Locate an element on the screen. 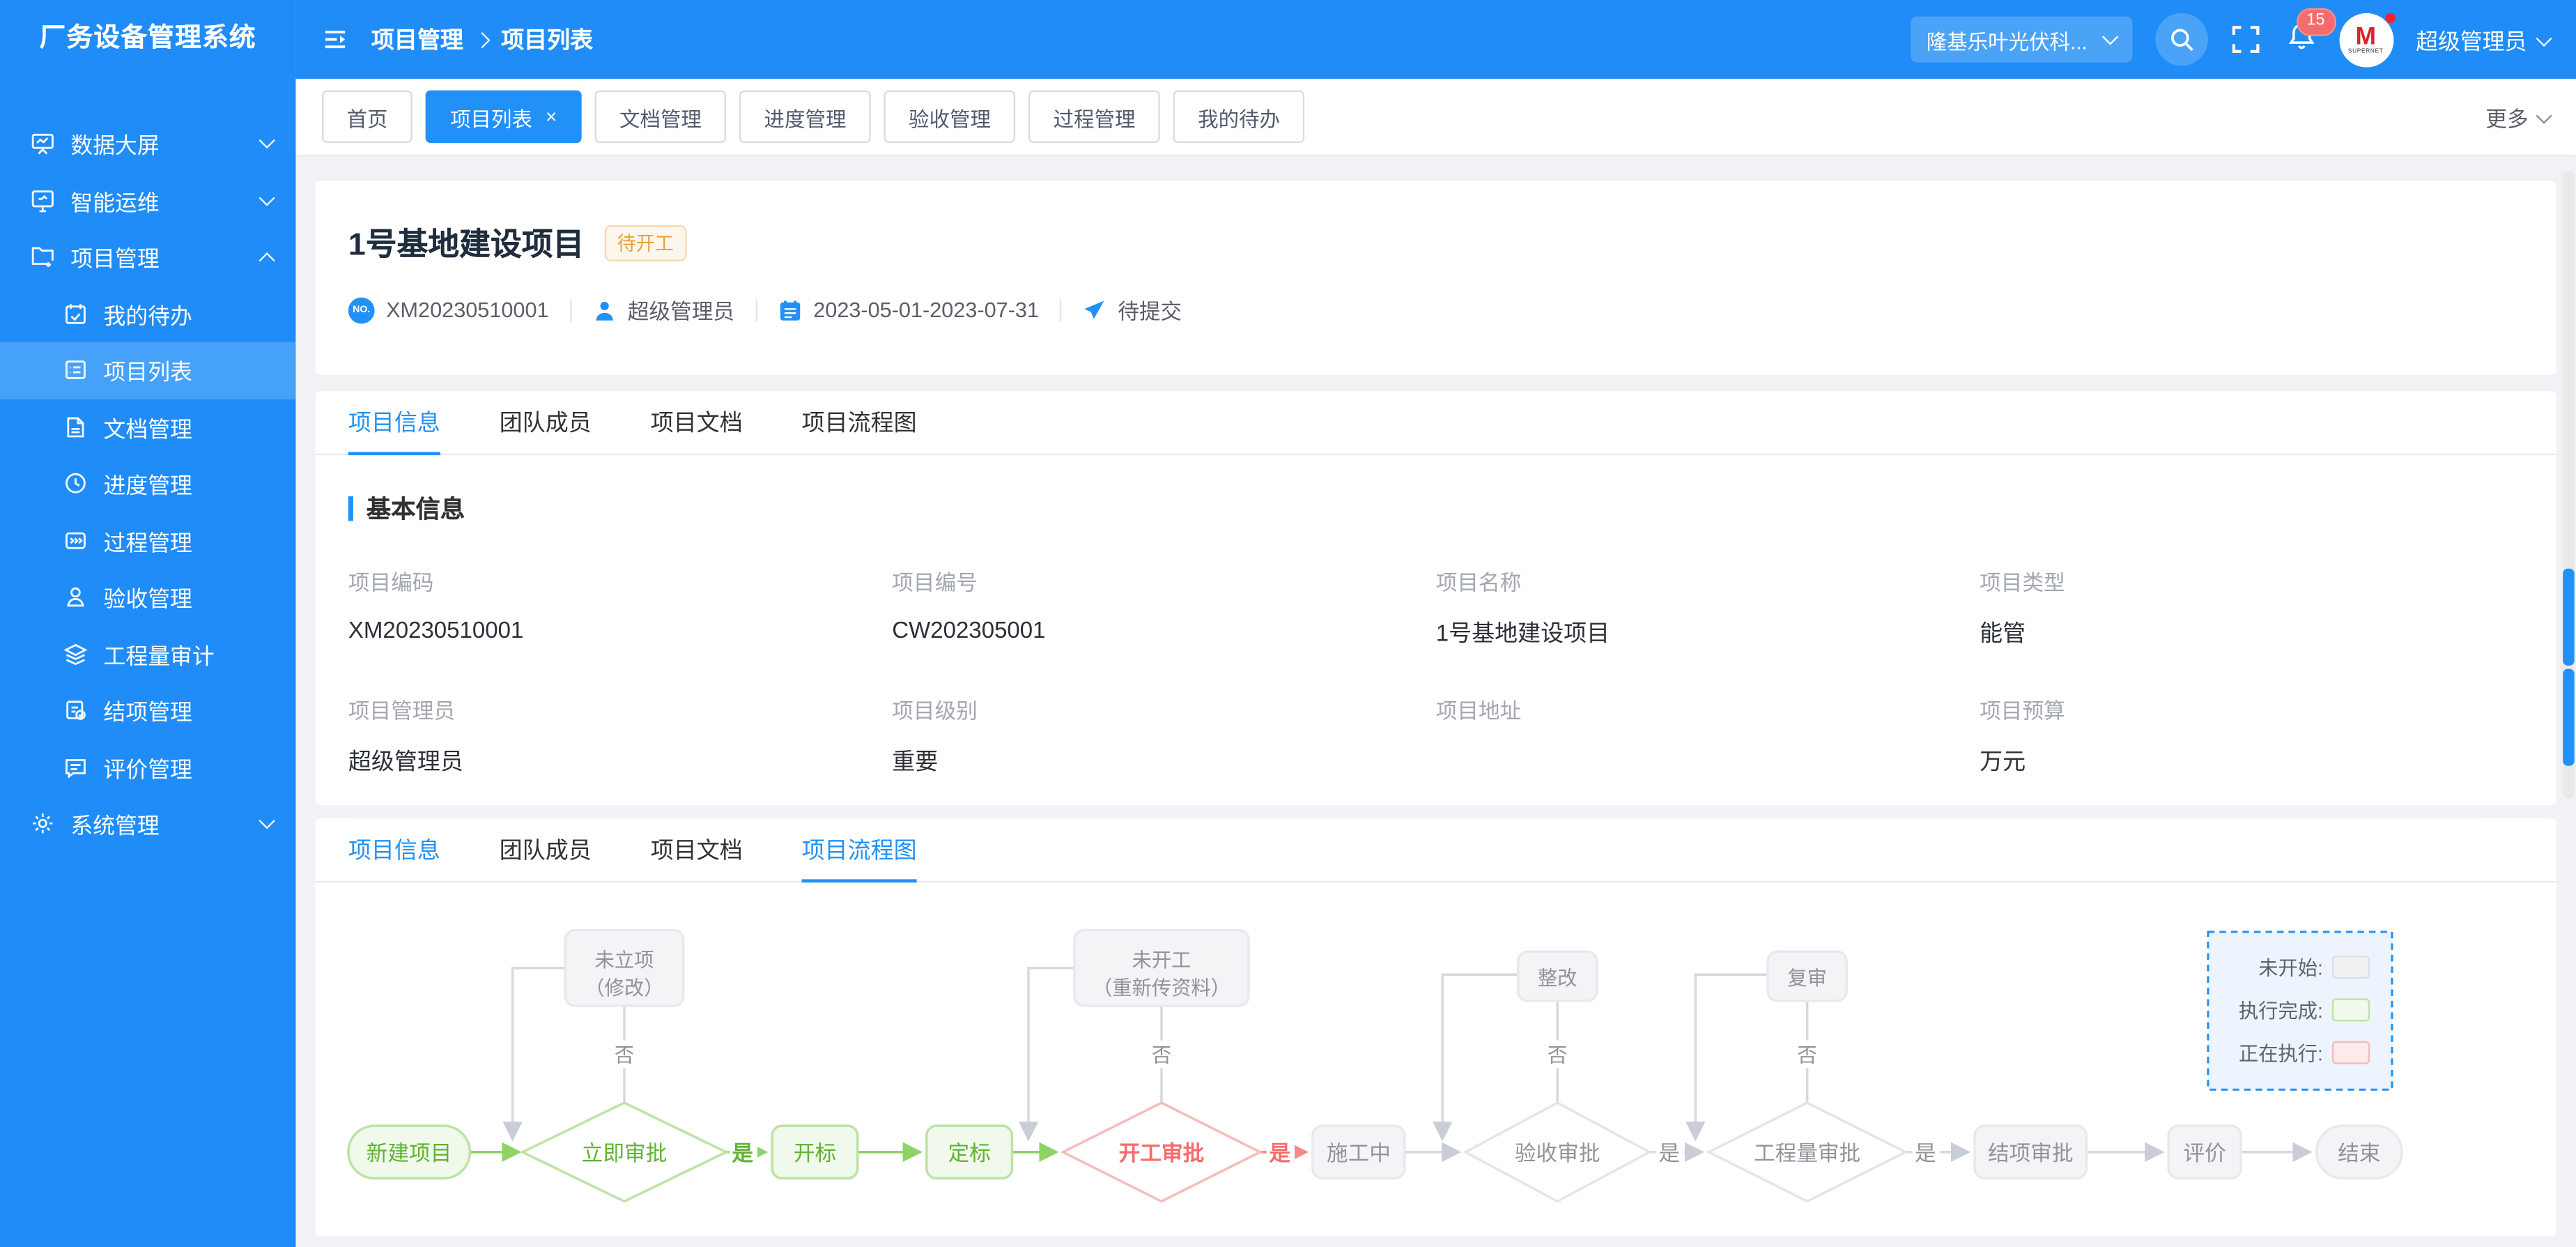  sidebar-item-acceptance-mgmt: 验收管理 is located at coordinates (147, 597).